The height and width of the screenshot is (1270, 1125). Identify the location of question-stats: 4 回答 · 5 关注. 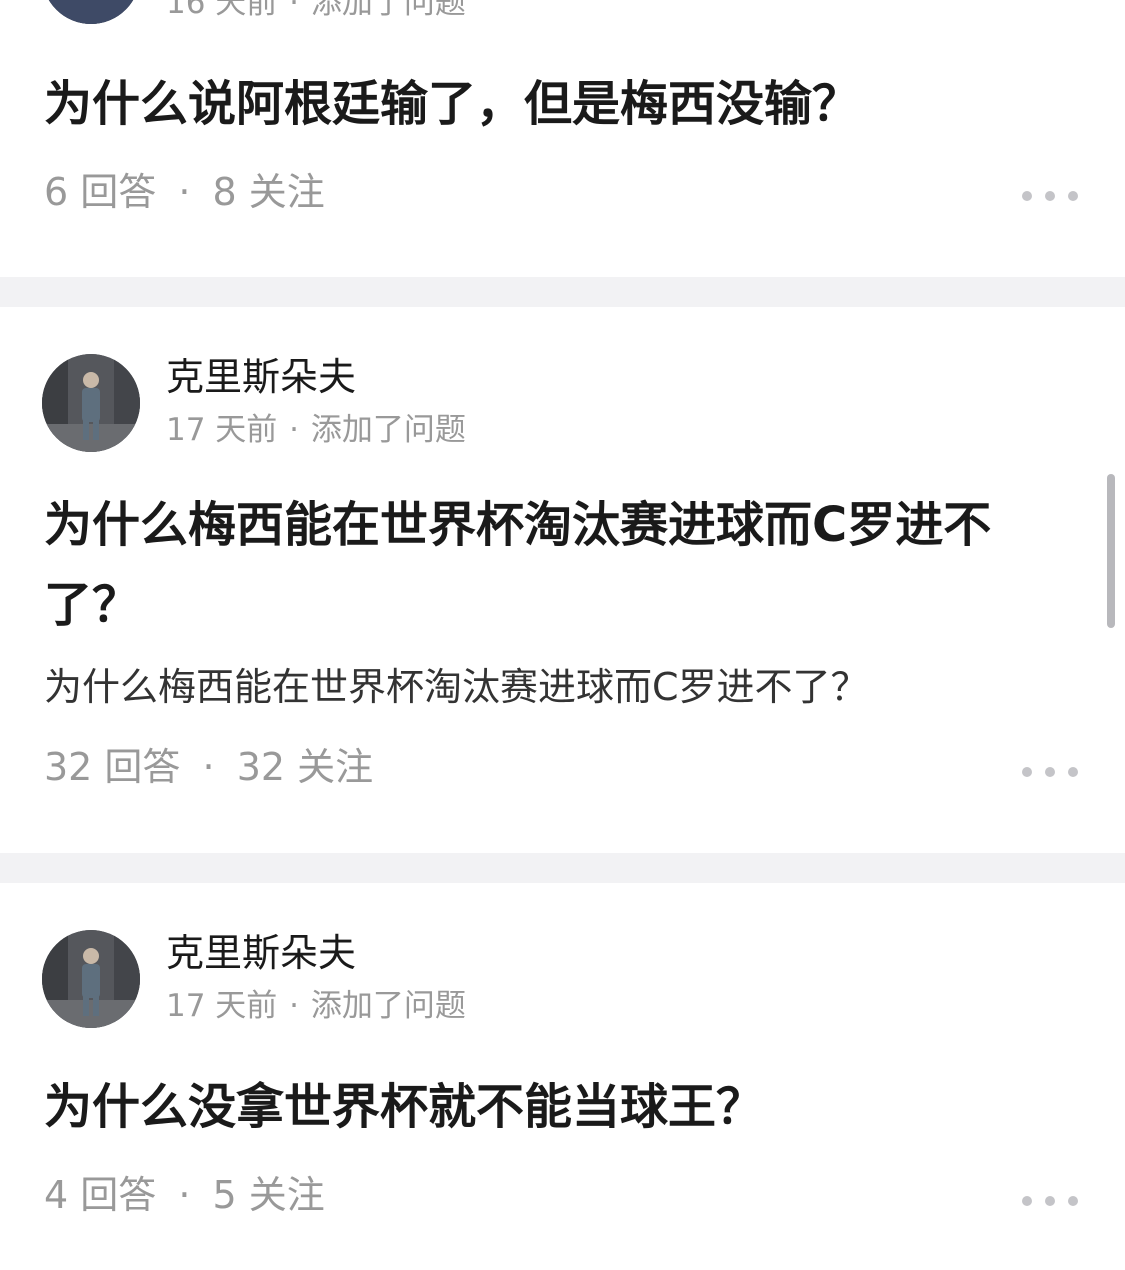
(184, 1195).